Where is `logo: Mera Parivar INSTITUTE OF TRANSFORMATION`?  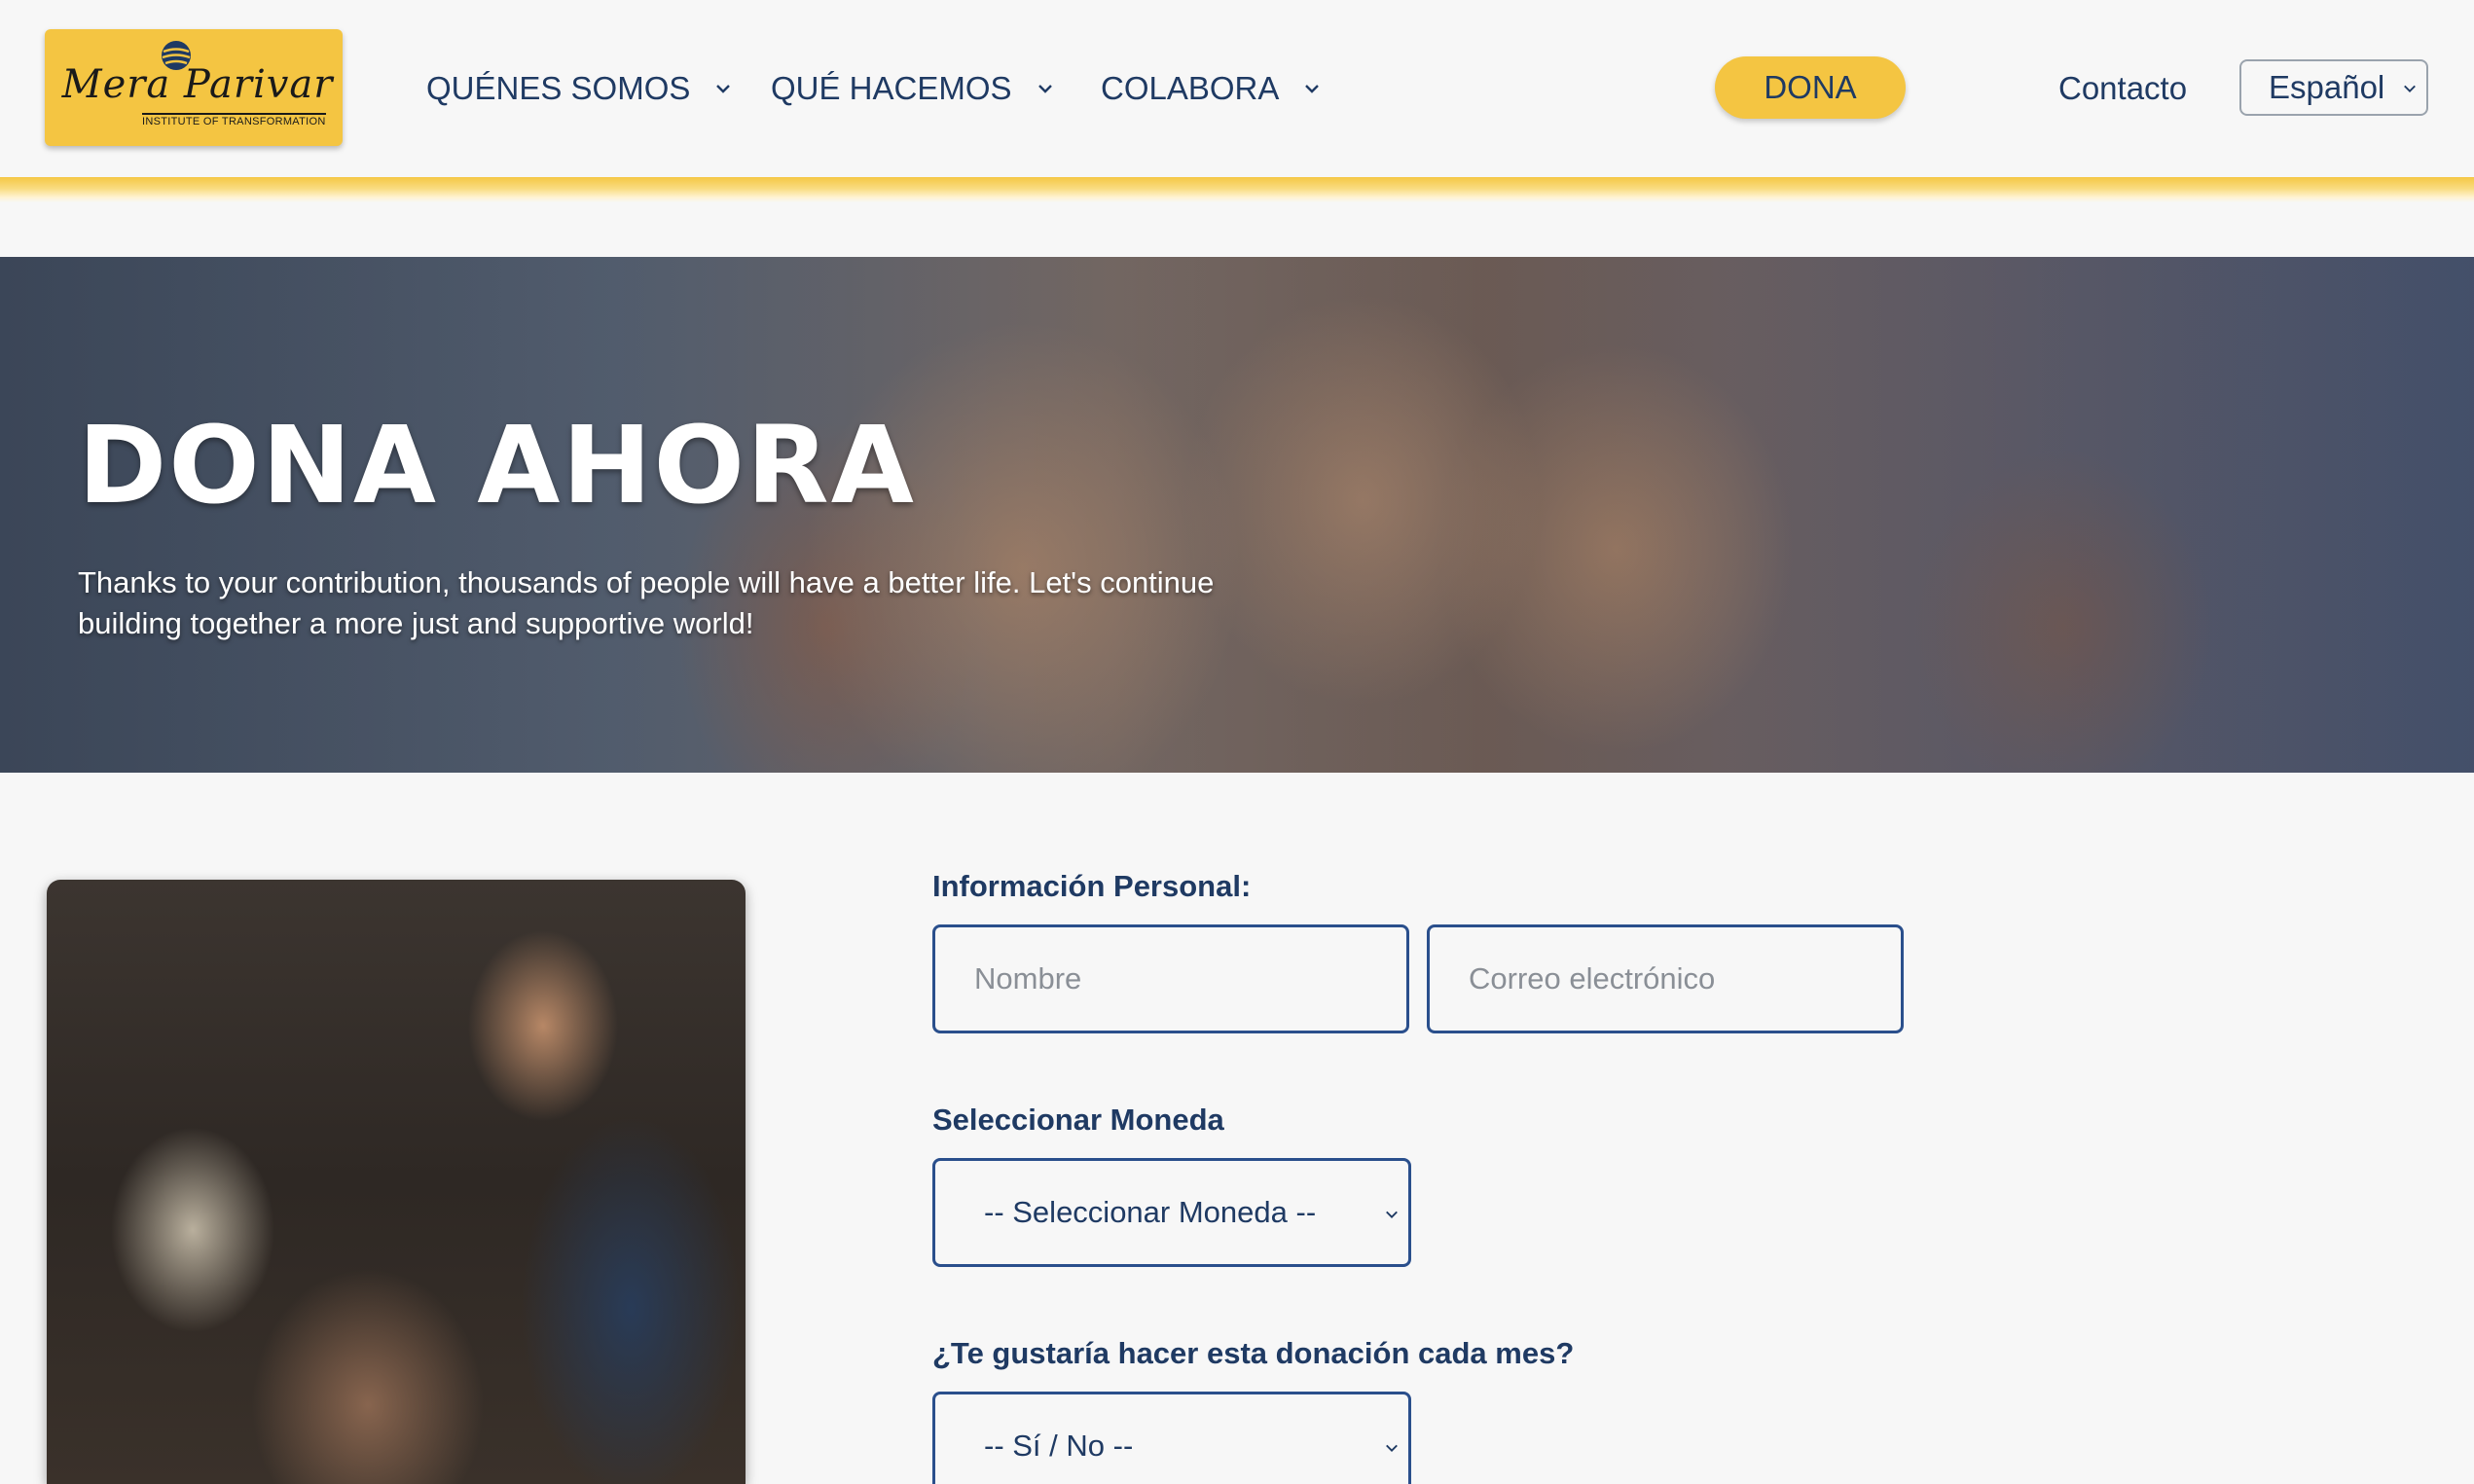 logo: Mera Parivar INSTITUTE OF TRANSFORMATION is located at coordinates (194, 87).